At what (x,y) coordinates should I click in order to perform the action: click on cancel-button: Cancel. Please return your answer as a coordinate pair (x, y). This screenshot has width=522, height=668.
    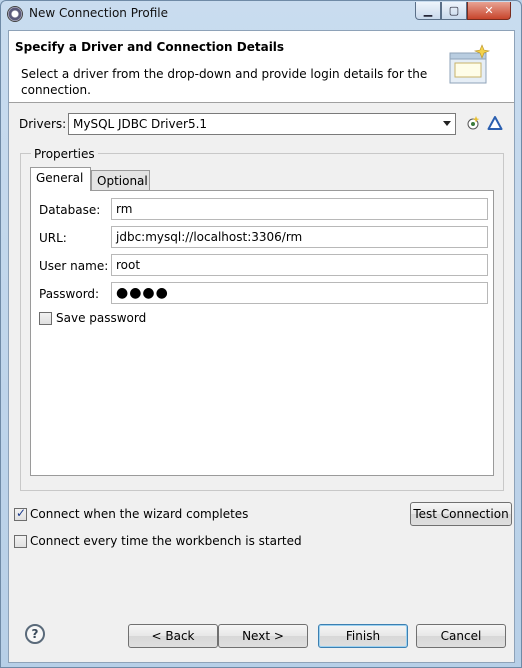
    Looking at the image, I should click on (461, 636).